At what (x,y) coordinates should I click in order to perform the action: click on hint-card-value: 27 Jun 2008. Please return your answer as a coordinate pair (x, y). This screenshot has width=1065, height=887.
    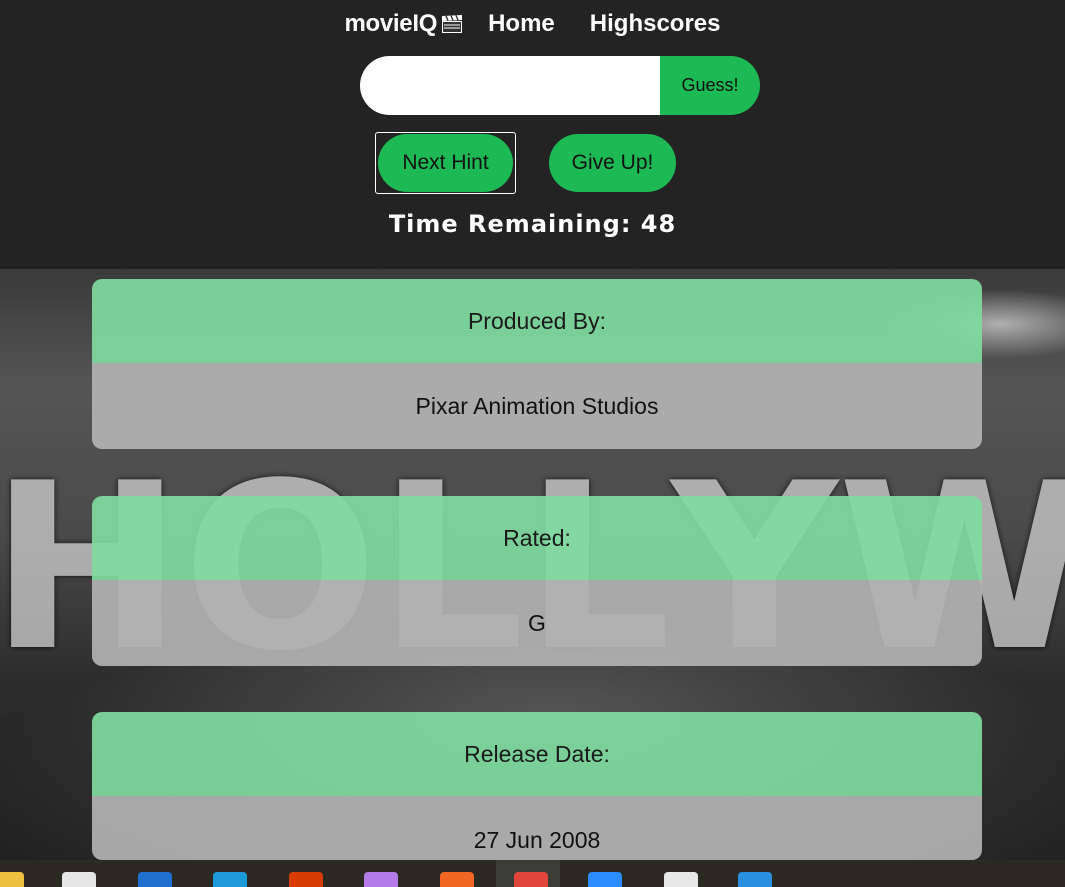
    Looking at the image, I should click on (537, 828).